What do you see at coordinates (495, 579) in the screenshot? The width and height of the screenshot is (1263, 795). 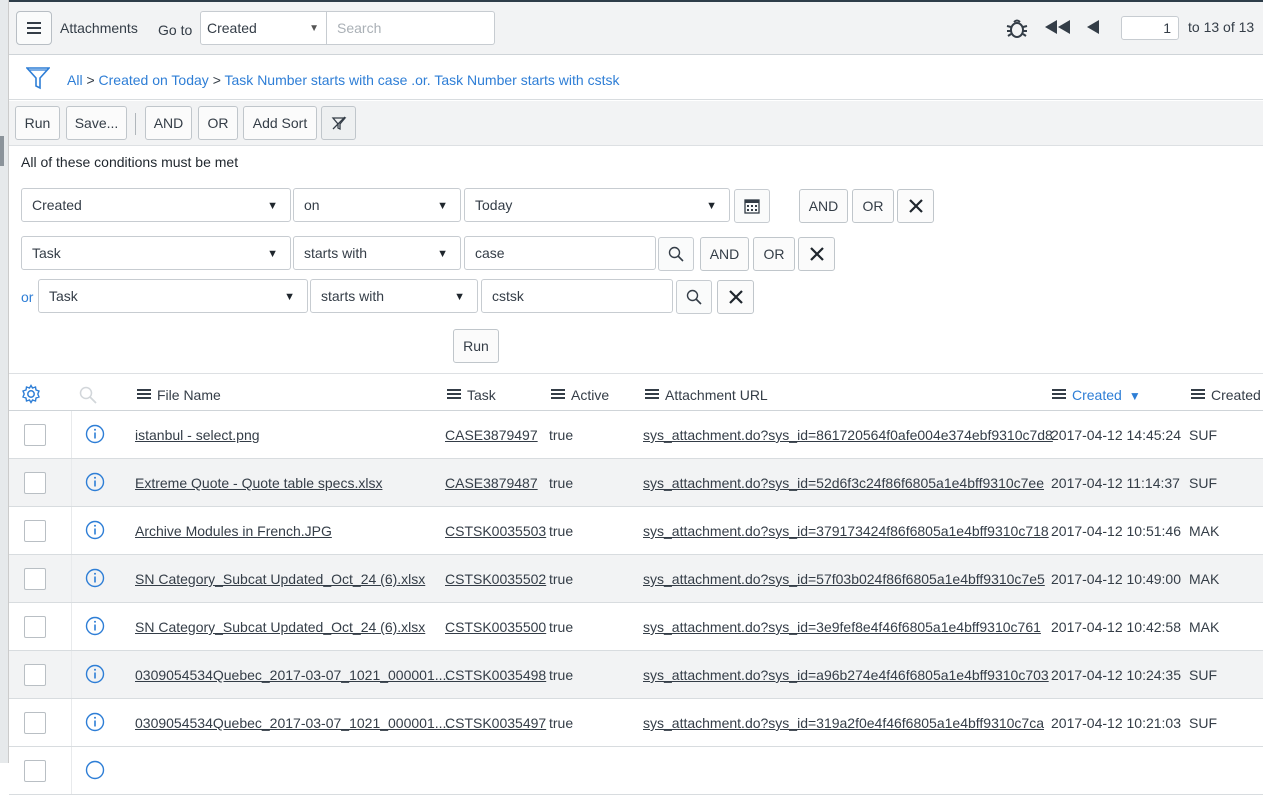 I see `task-link: CSTSK0035502` at bounding box center [495, 579].